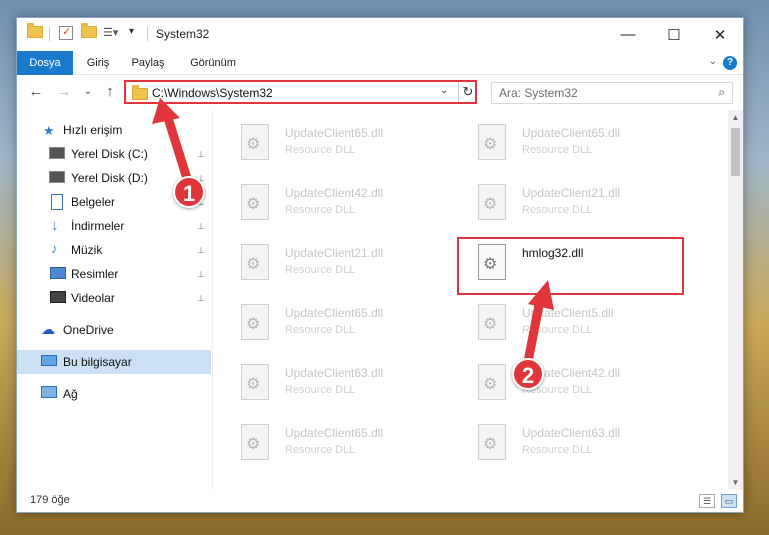 This screenshot has width=769, height=535. Describe the element at coordinates (380, 501) in the screenshot. I see `status-bar: 179 öğe ☰ ▭` at that location.